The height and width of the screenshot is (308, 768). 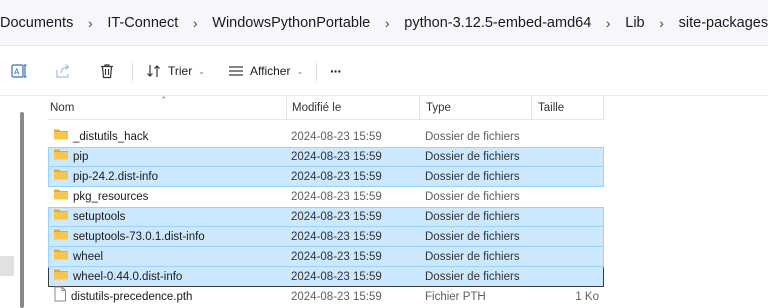 What do you see at coordinates (175, 71) in the screenshot?
I see `sort-button: Trier ⌄` at bounding box center [175, 71].